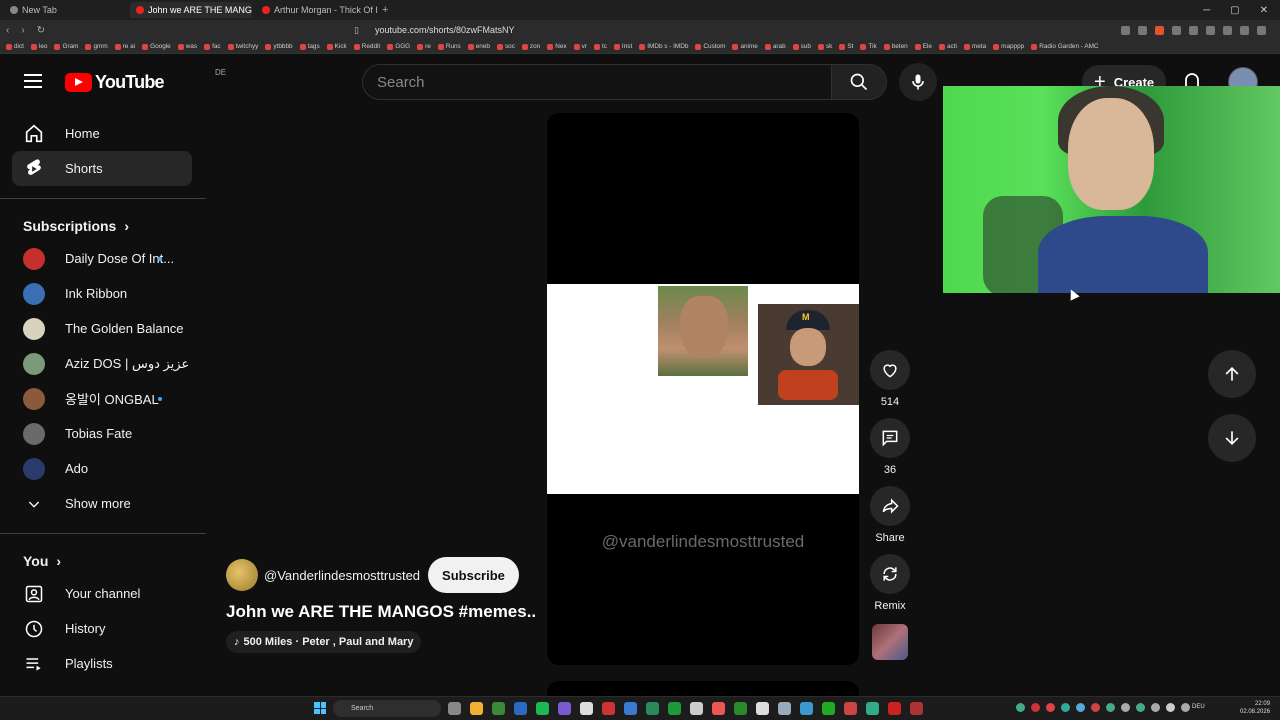  What do you see at coordinates (947, 46) in the screenshot?
I see `bookmark-item: acti` at bounding box center [947, 46].